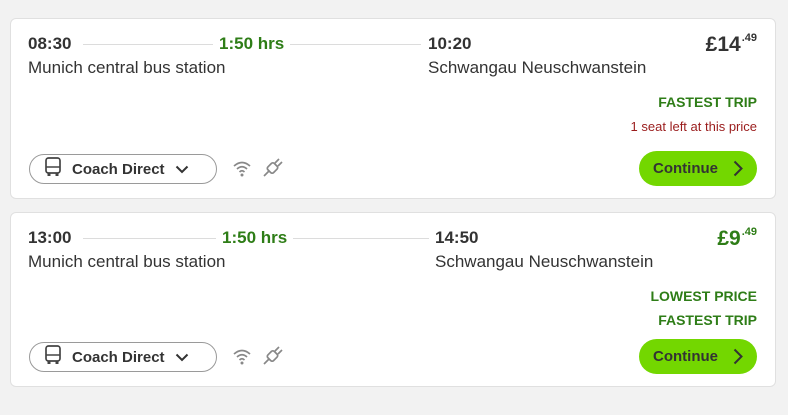  Describe the element at coordinates (703, 296) in the screenshot. I see `lowest-price-badge: LOWEST PRICE` at that location.